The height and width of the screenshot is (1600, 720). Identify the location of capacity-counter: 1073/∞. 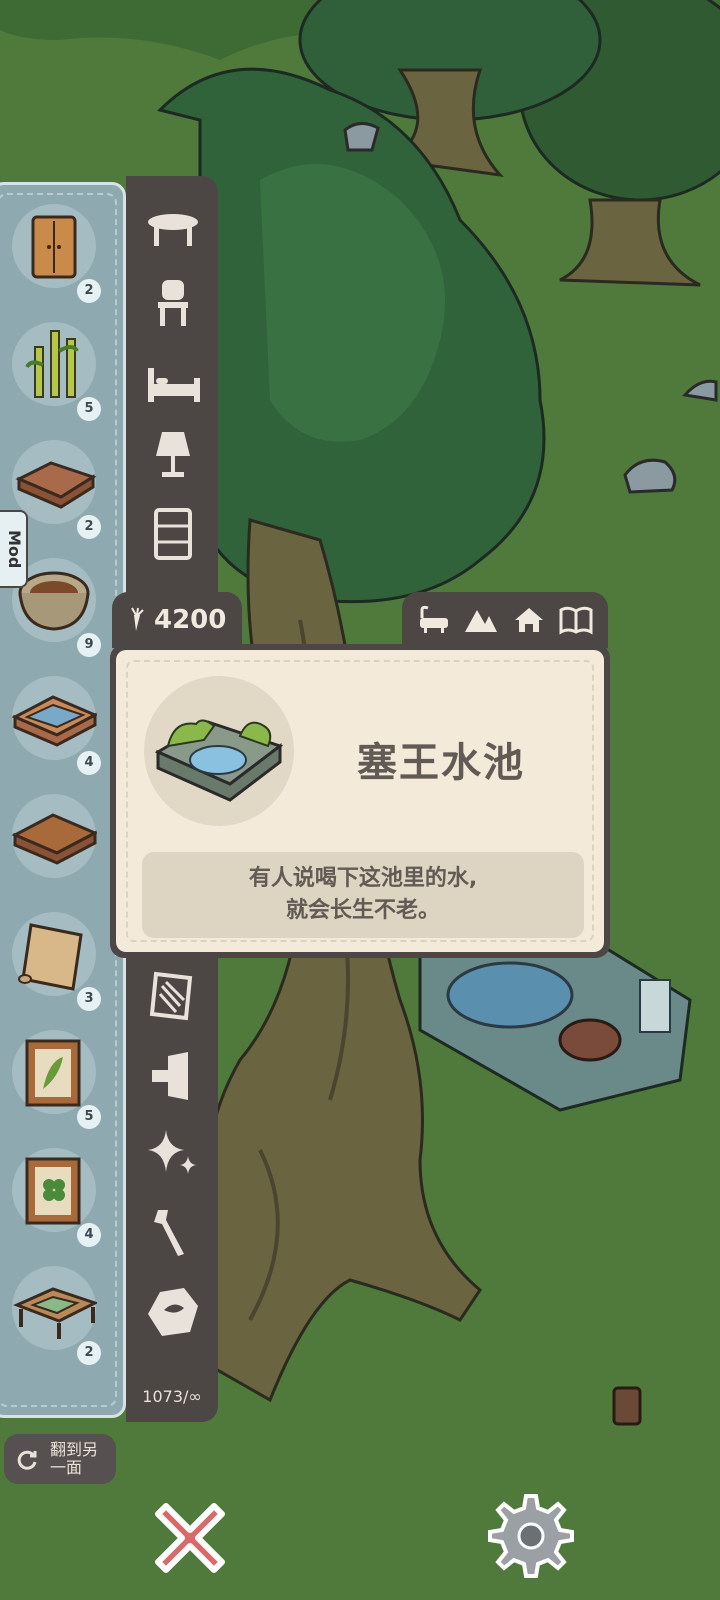
(172, 1396).